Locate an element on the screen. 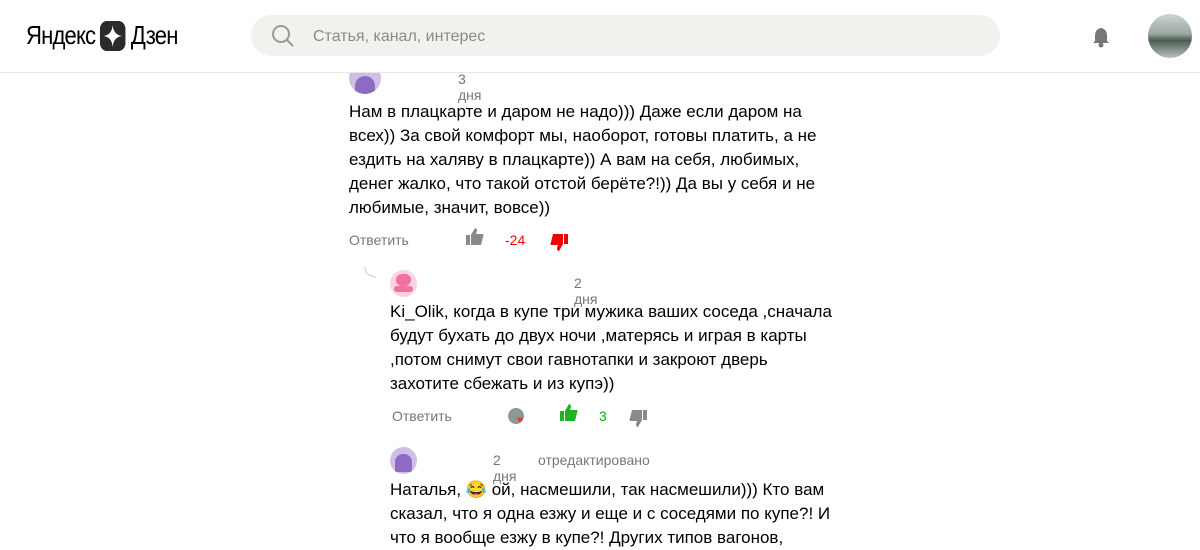 Image resolution: width=1200 pixels, height=550 pixels. comment-time: 3 дня is located at coordinates (470, 87).